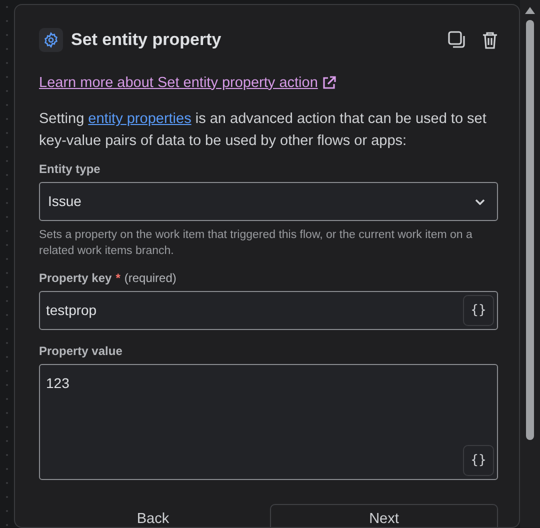  What do you see at coordinates (384, 515) in the screenshot?
I see `next-button: Next` at bounding box center [384, 515].